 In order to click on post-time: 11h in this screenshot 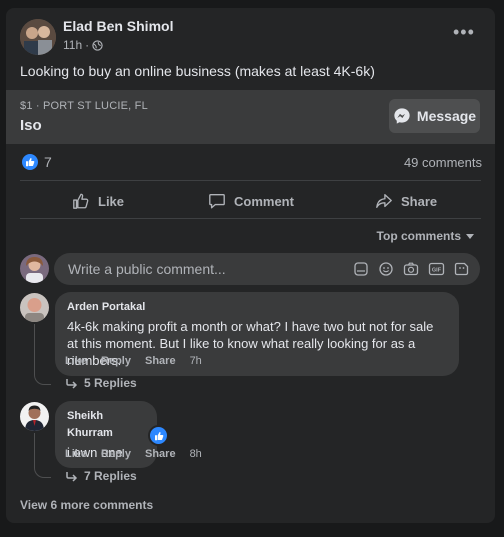, I will do `click(72, 45)`.